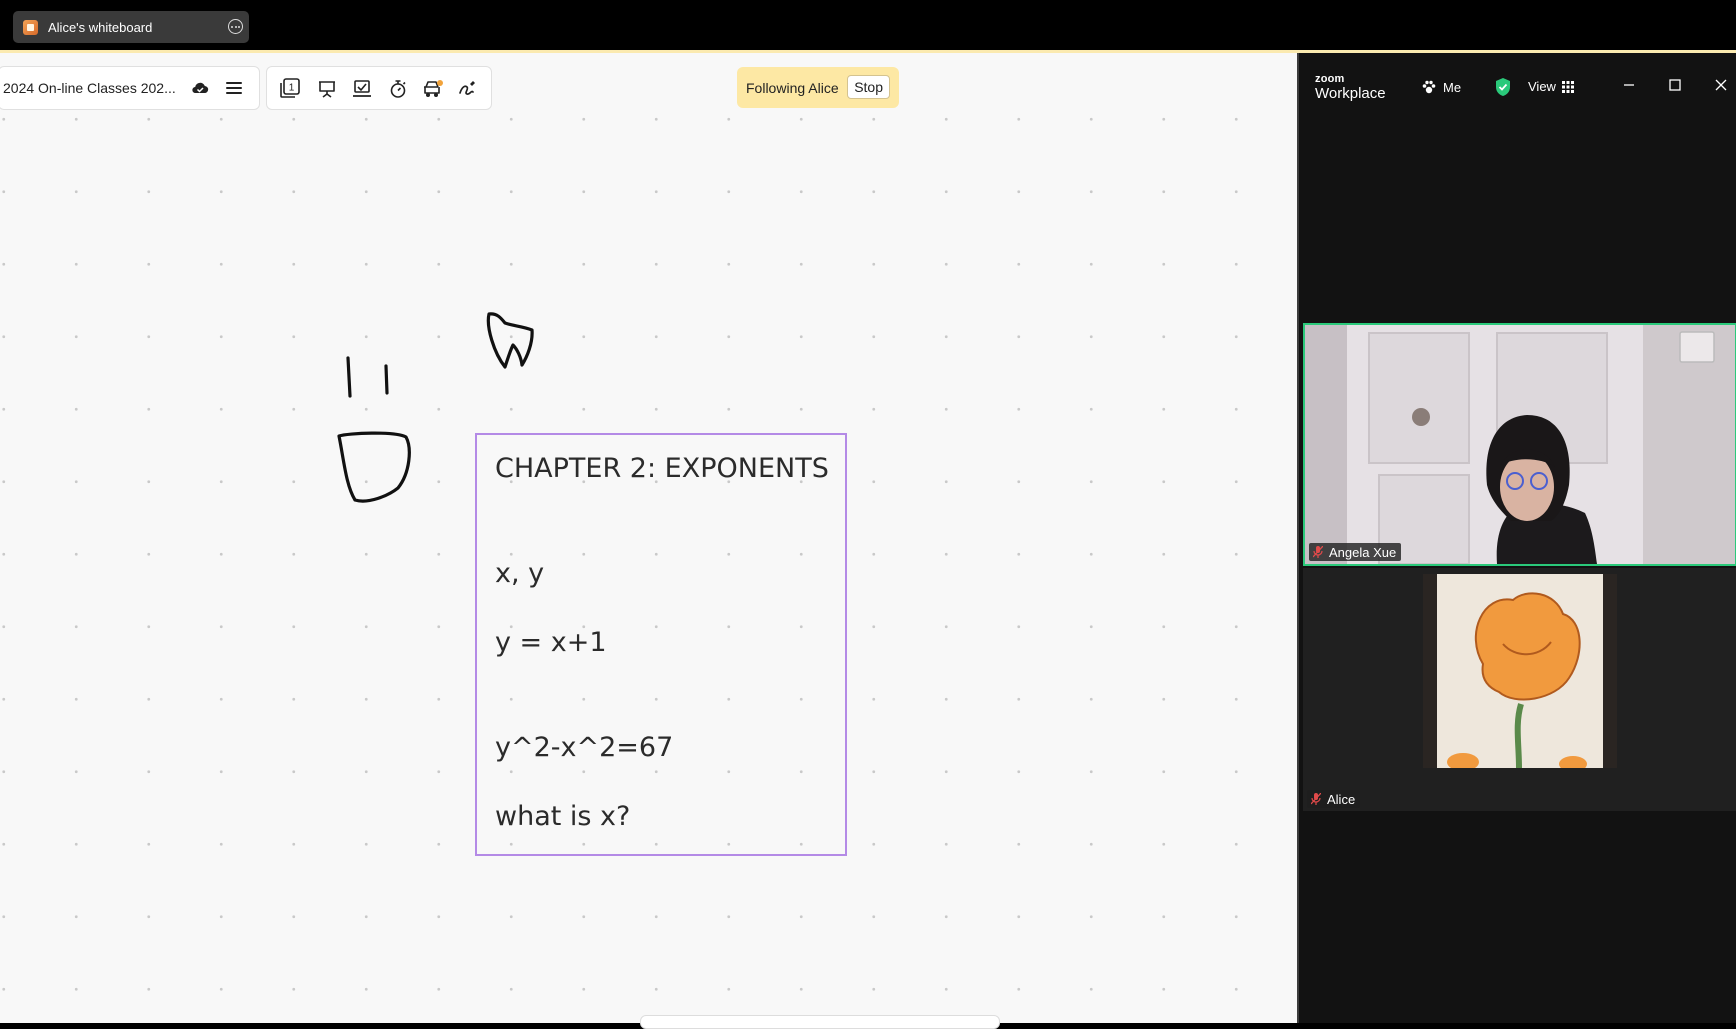 The width and height of the screenshot is (1736, 1029). What do you see at coordinates (30, 27) in the screenshot?
I see `whiteboard-logo-icon` at bounding box center [30, 27].